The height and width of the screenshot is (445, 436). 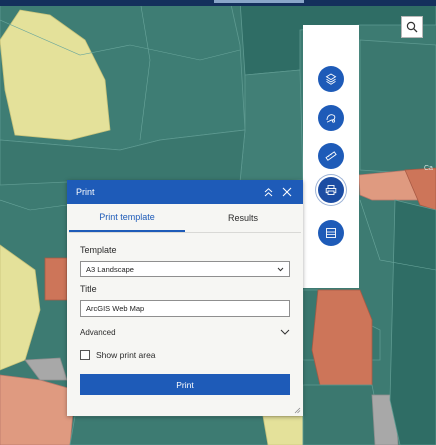 I want to click on template-select-value: A3 Landscape, so click(x=110, y=269).